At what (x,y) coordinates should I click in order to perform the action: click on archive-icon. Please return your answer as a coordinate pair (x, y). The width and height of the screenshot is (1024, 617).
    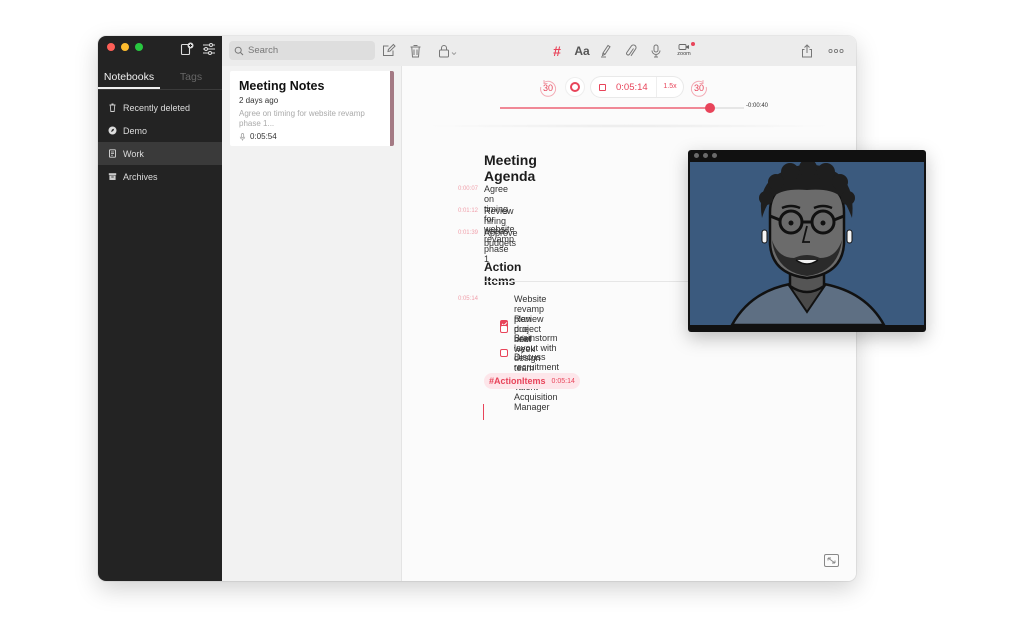
    Looking at the image, I should click on (112, 176).